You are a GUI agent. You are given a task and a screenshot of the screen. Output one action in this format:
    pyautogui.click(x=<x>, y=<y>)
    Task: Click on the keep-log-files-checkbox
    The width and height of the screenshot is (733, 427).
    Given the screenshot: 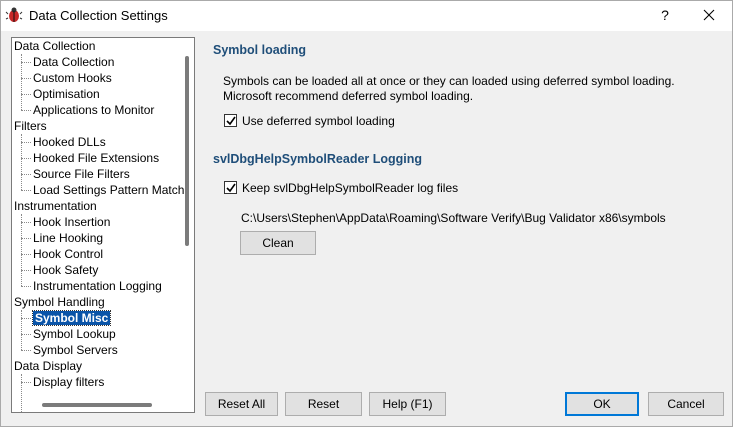 What is the action you would take?
    pyautogui.click(x=230, y=187)
    